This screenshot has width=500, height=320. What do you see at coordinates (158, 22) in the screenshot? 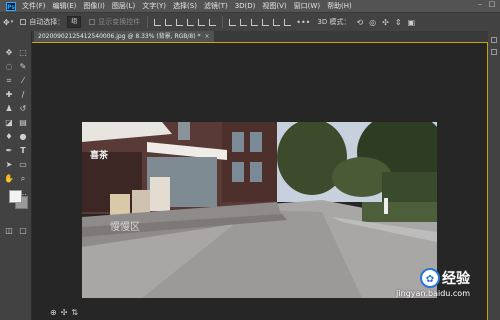
I see `align-top-icon` at bounding box center [158, 22].